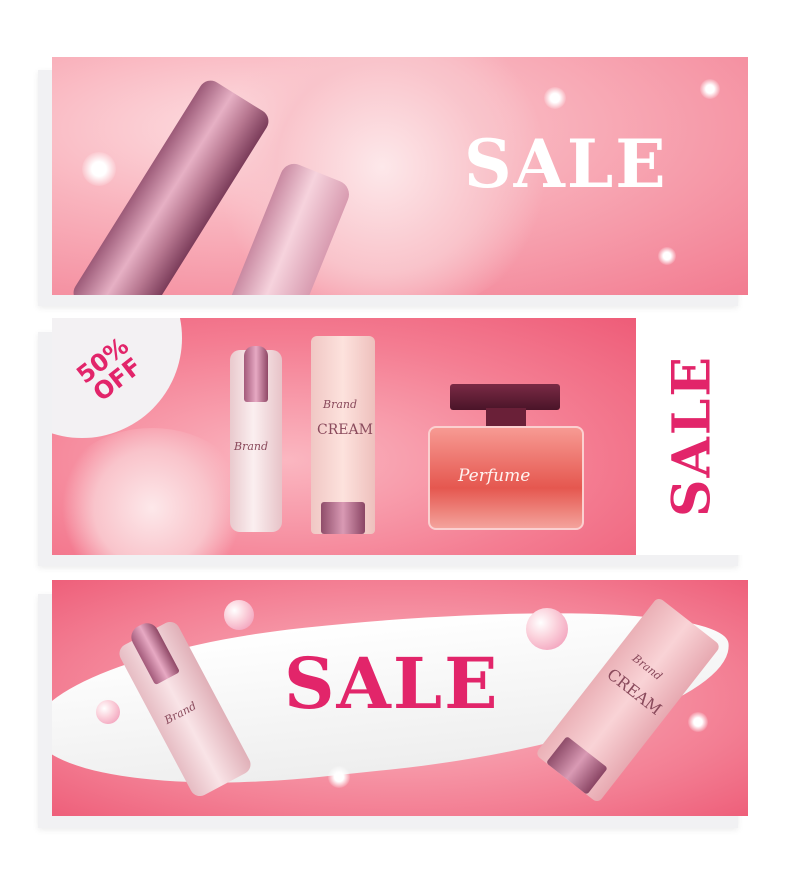  Describe the element at coordinates (506, 457) in the screenshot. I see `perfume-bottle: Perfume` at that location.